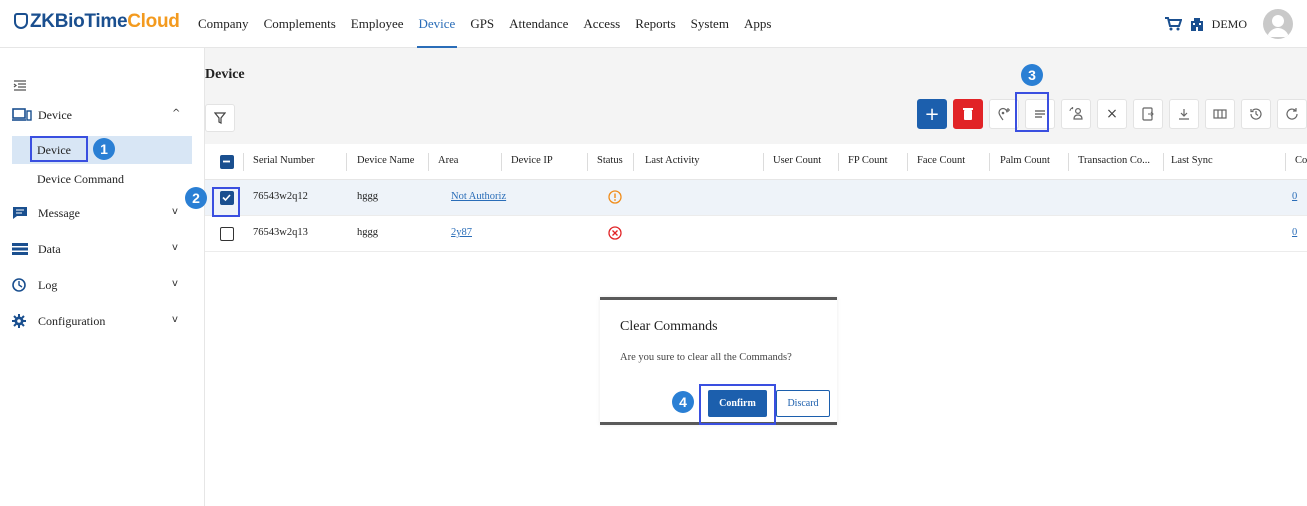 This screenshot has width=1307, height=506. I want to click on company-icon, so click(1197, 24).